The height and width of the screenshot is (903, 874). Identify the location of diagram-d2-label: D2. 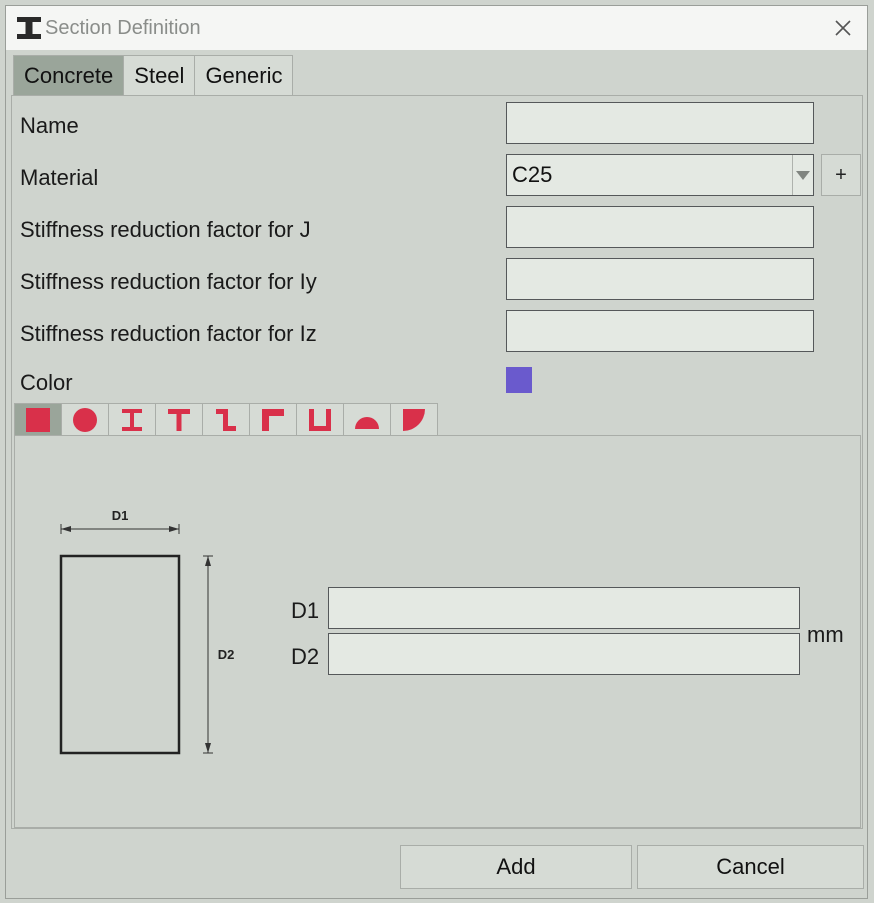
(226, 654).